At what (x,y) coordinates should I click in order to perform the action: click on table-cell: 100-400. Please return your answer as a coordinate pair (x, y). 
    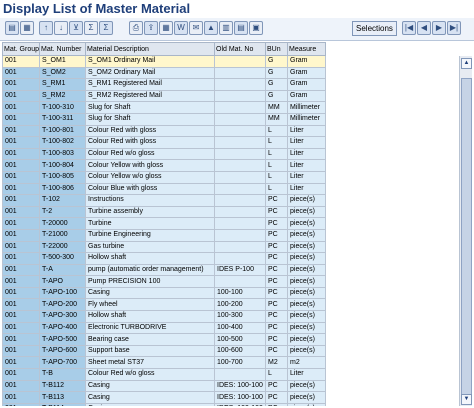
    Looking at the image, I should click on (240, 328).